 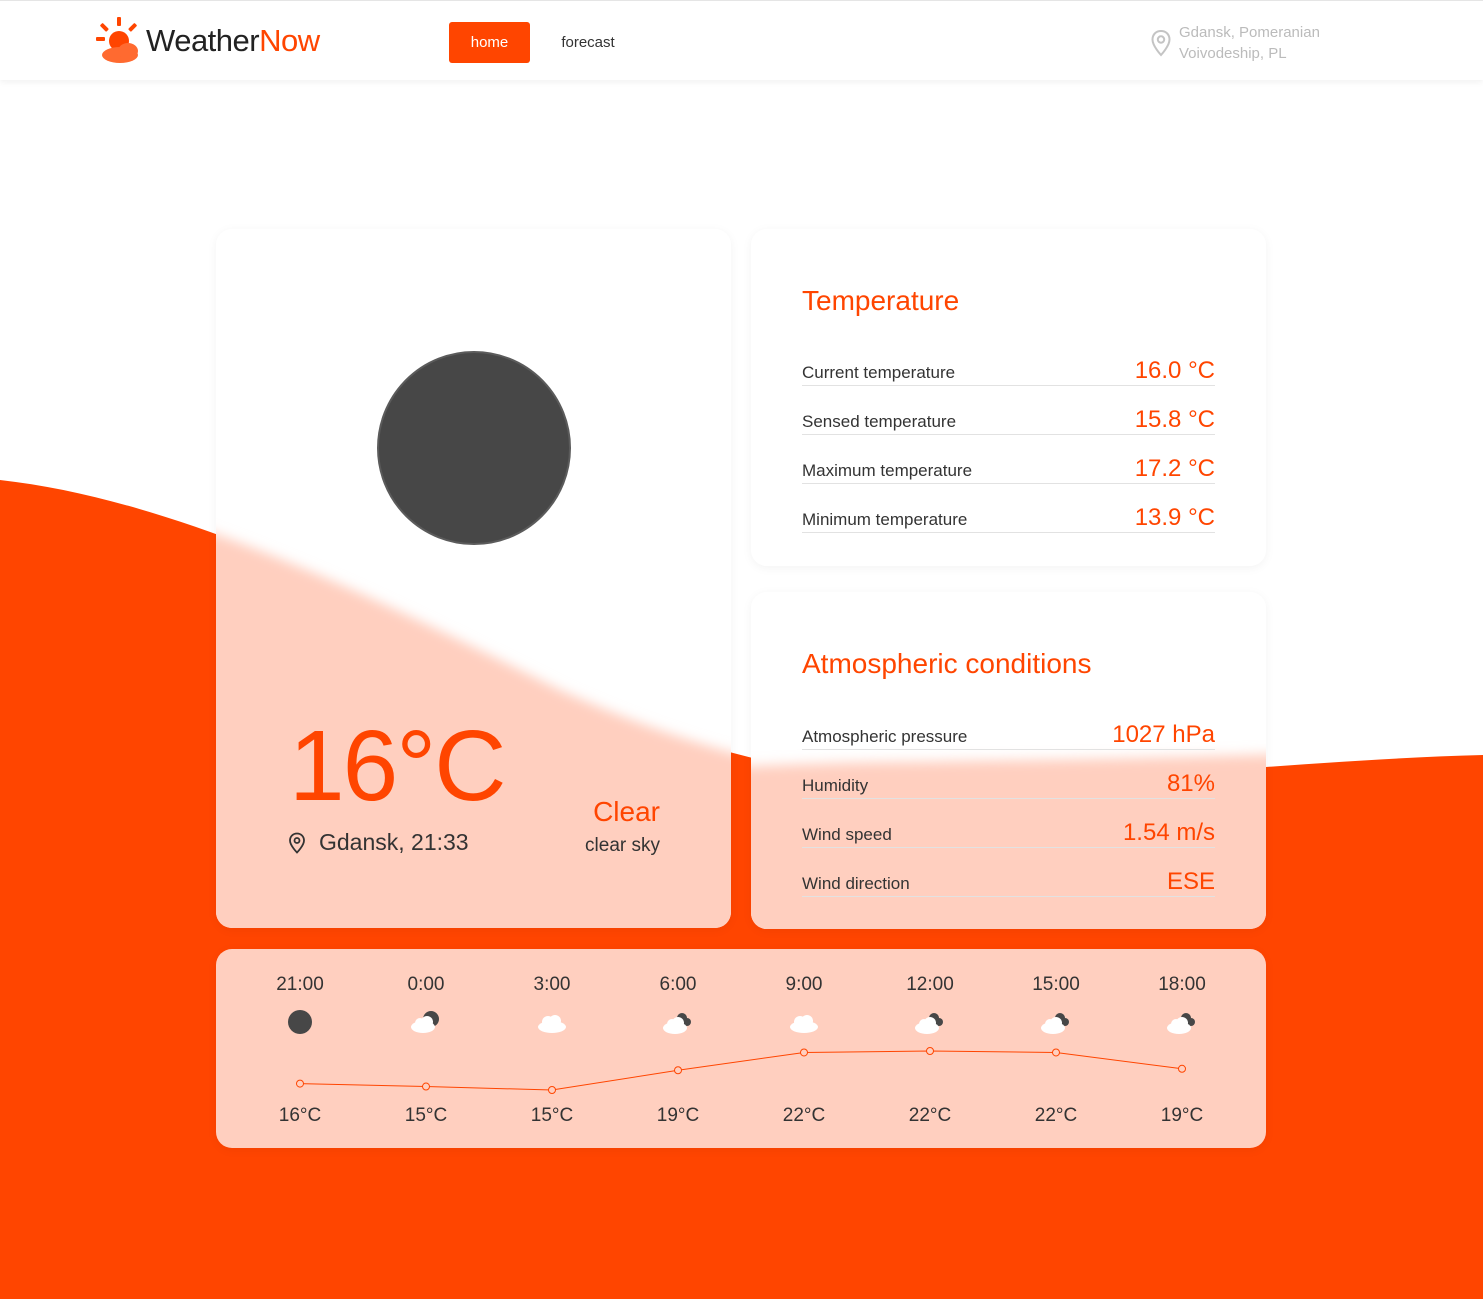 I want to click on row-value: 1027 hPa, so click(x=1163, y=734).